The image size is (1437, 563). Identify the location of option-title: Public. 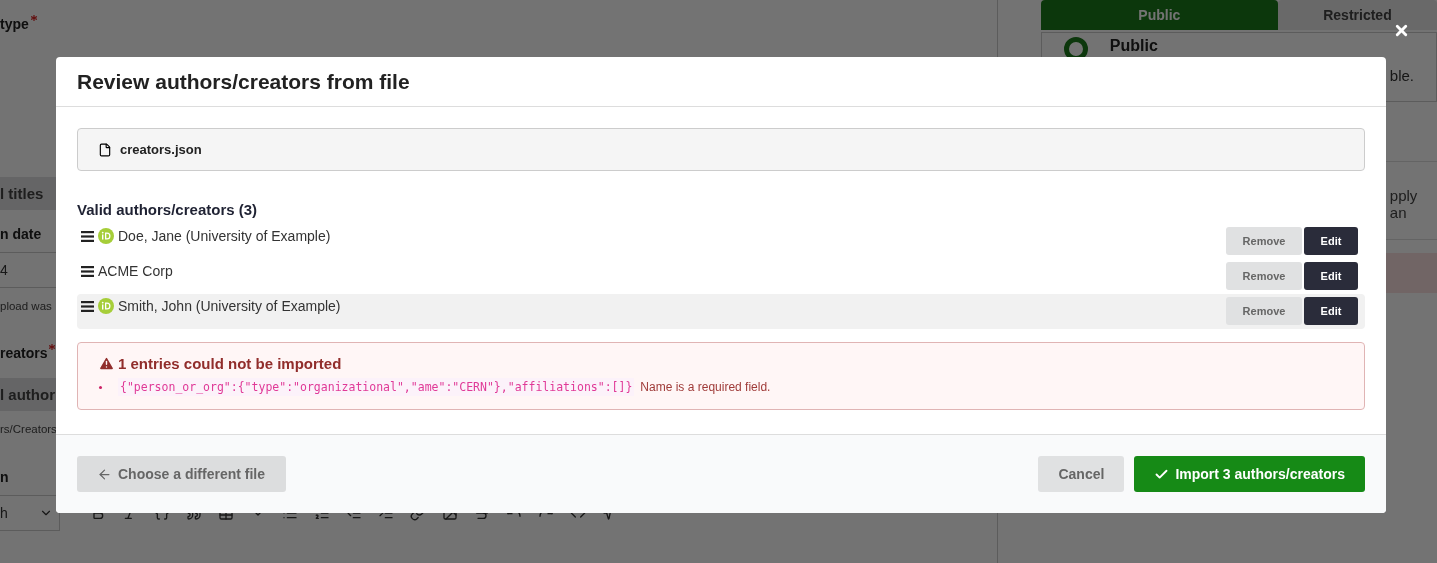
(1134, 46).